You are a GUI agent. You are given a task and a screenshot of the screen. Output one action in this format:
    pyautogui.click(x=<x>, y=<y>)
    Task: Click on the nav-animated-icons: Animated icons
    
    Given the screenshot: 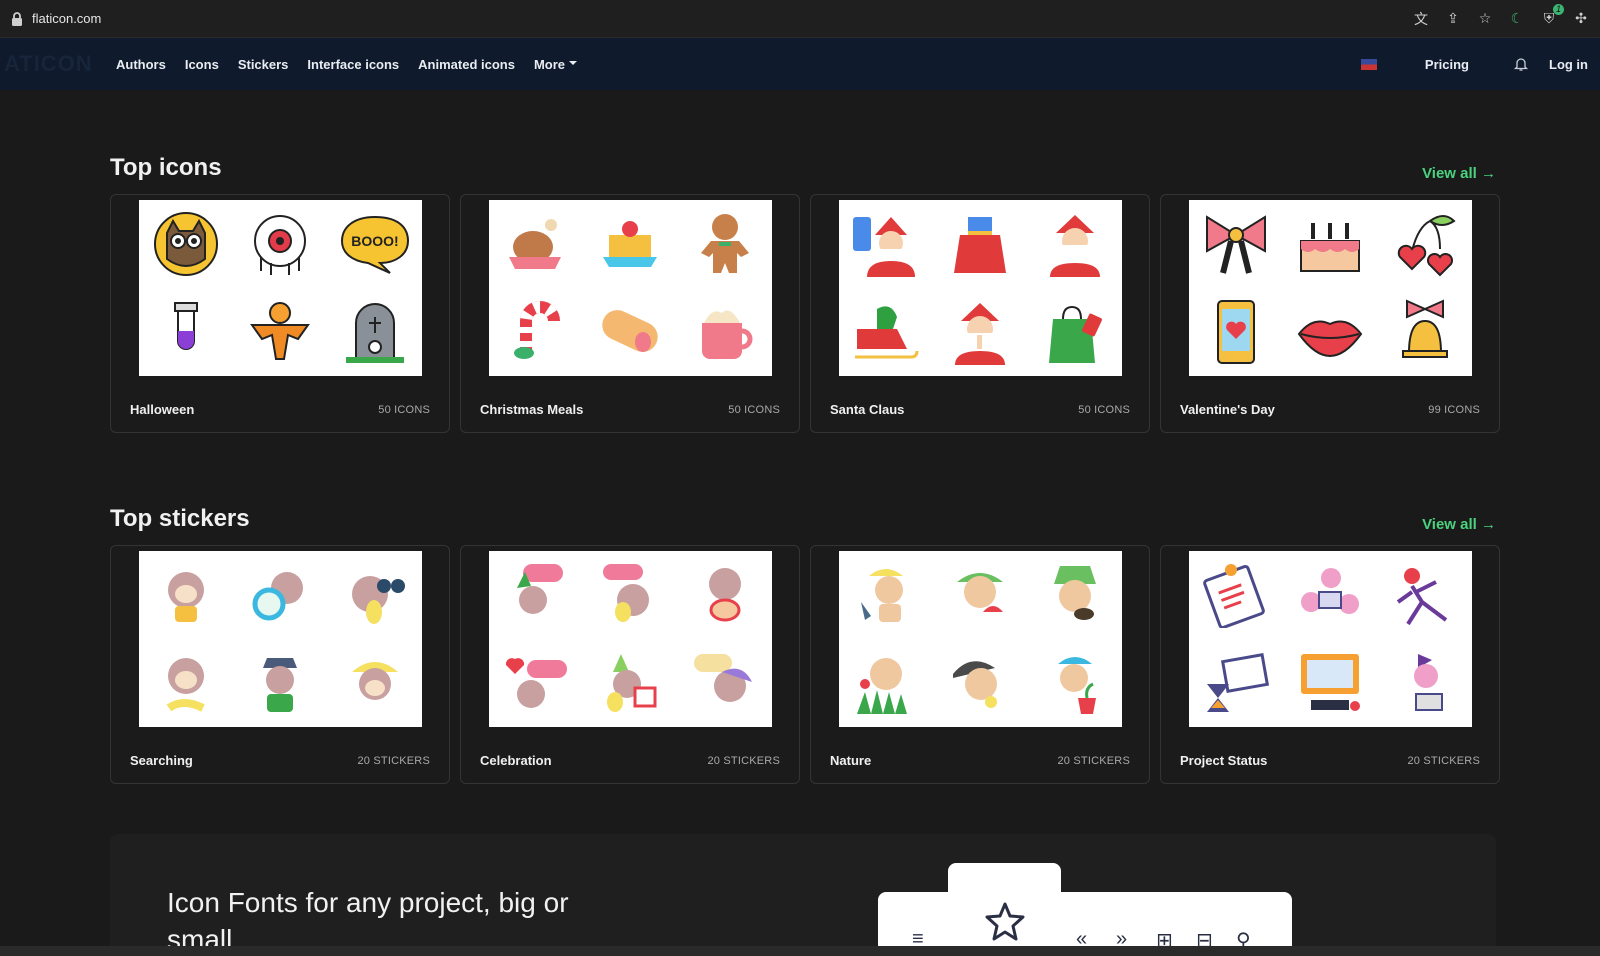 What is the action you would take?
    pyautogui.click(x=466, y=64)
    